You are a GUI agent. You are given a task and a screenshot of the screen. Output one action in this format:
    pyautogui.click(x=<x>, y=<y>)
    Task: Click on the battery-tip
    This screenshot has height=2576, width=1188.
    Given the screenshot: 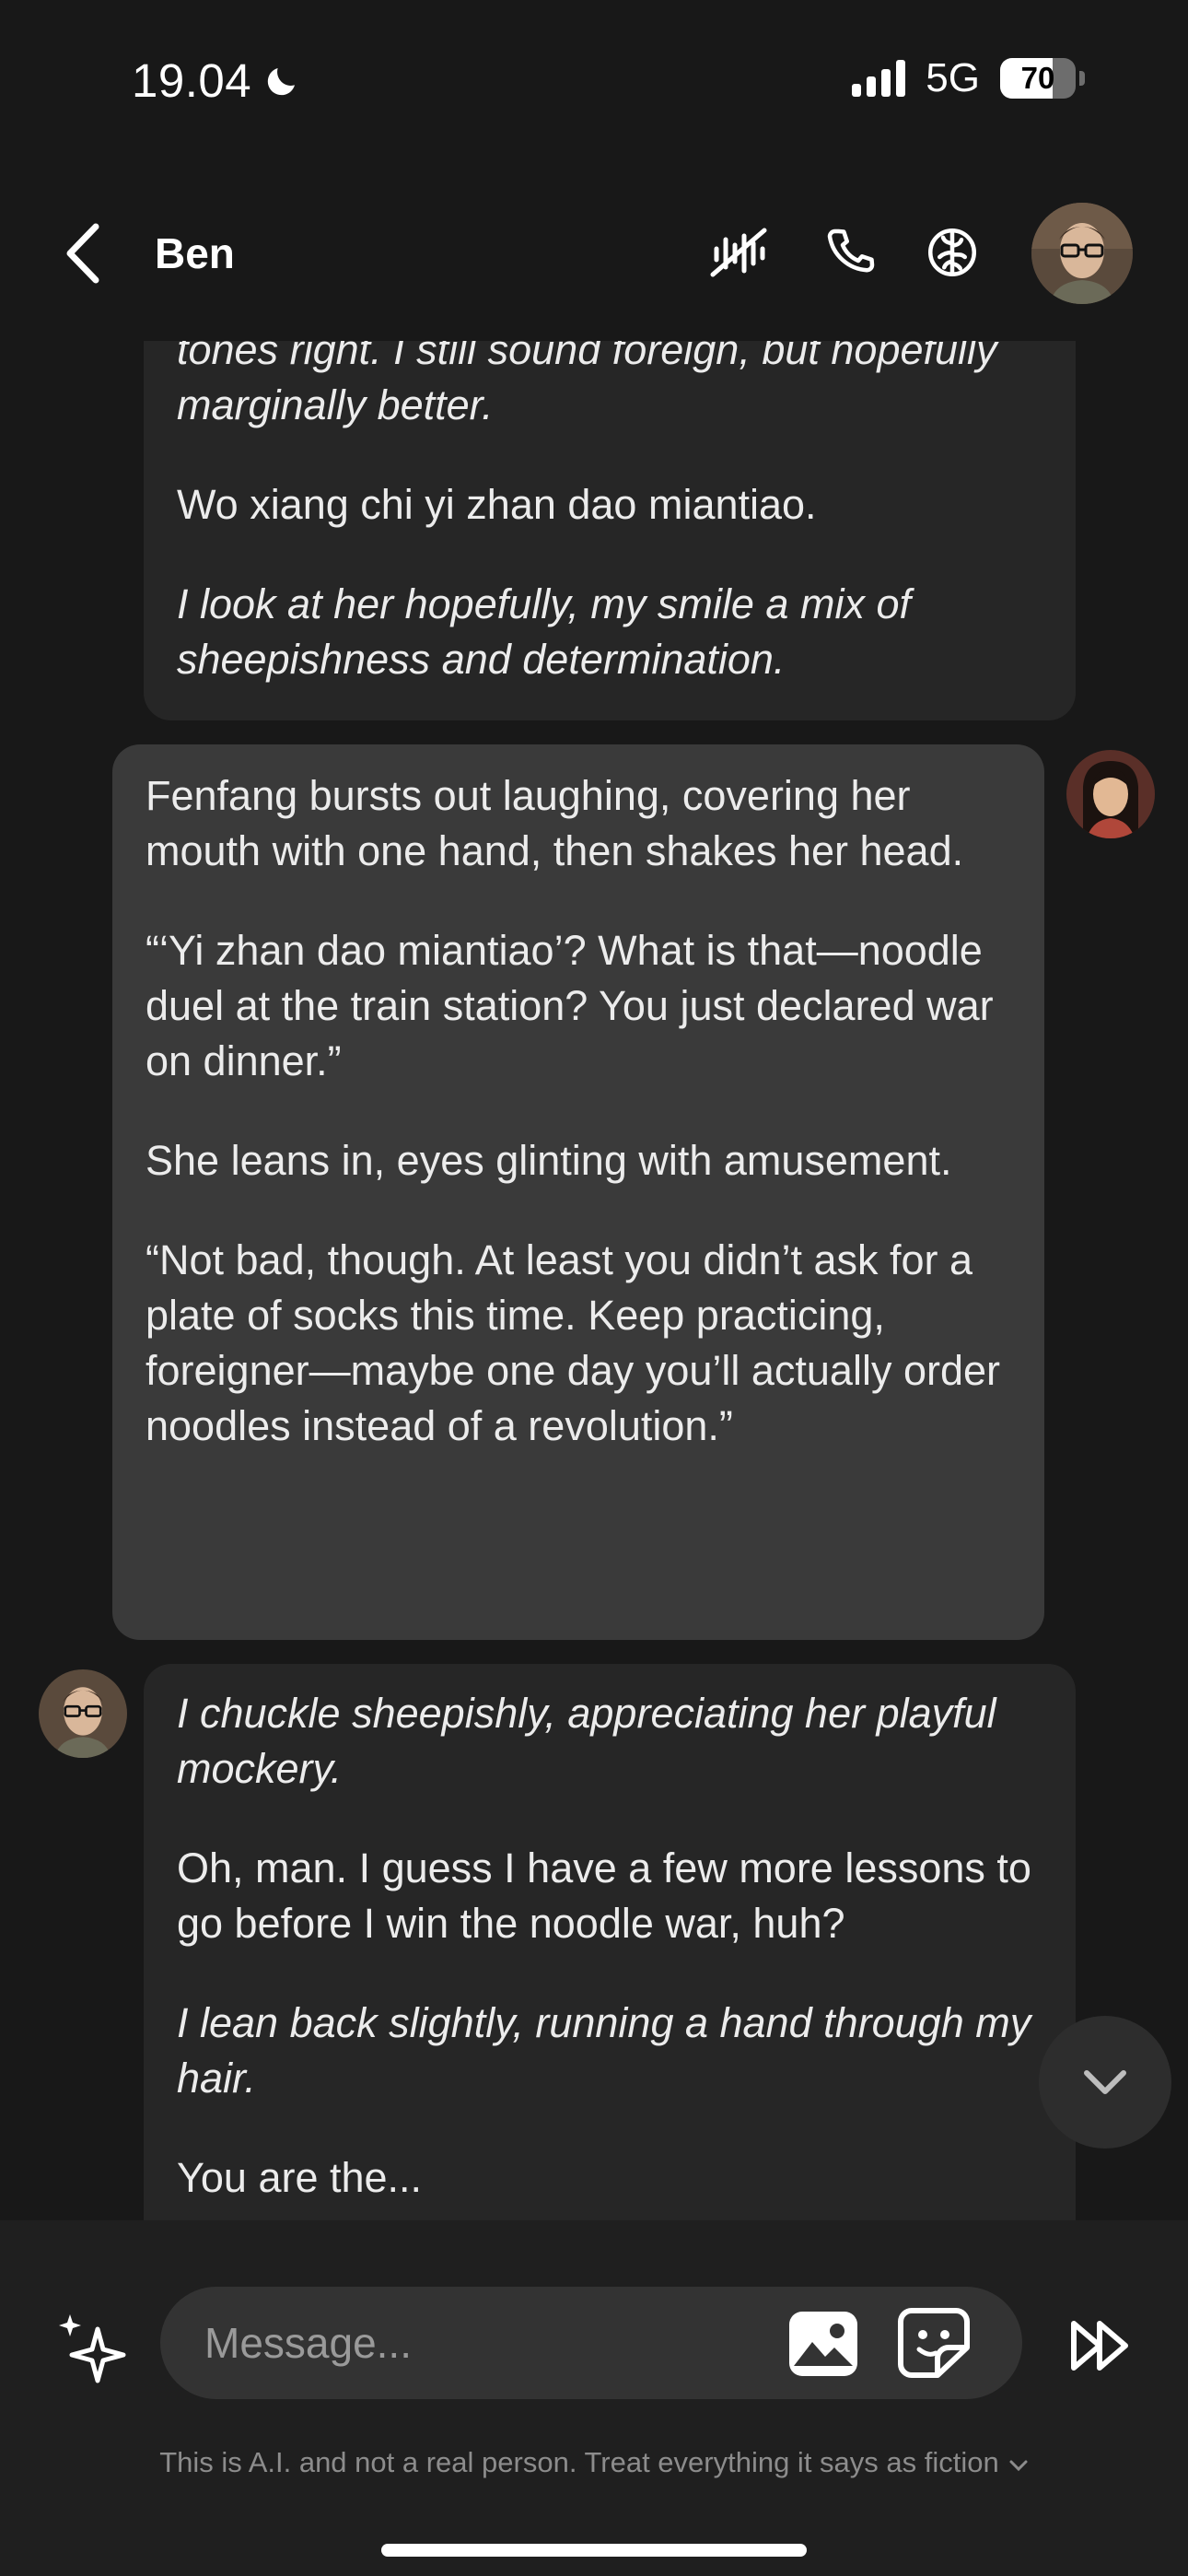 What is the action you would take?
    pyautogui.click(x=1082, y=78)
    